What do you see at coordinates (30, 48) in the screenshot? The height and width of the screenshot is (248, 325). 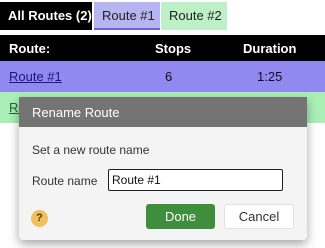 I see `header-route: Route:` at bounding box center [30, 48].